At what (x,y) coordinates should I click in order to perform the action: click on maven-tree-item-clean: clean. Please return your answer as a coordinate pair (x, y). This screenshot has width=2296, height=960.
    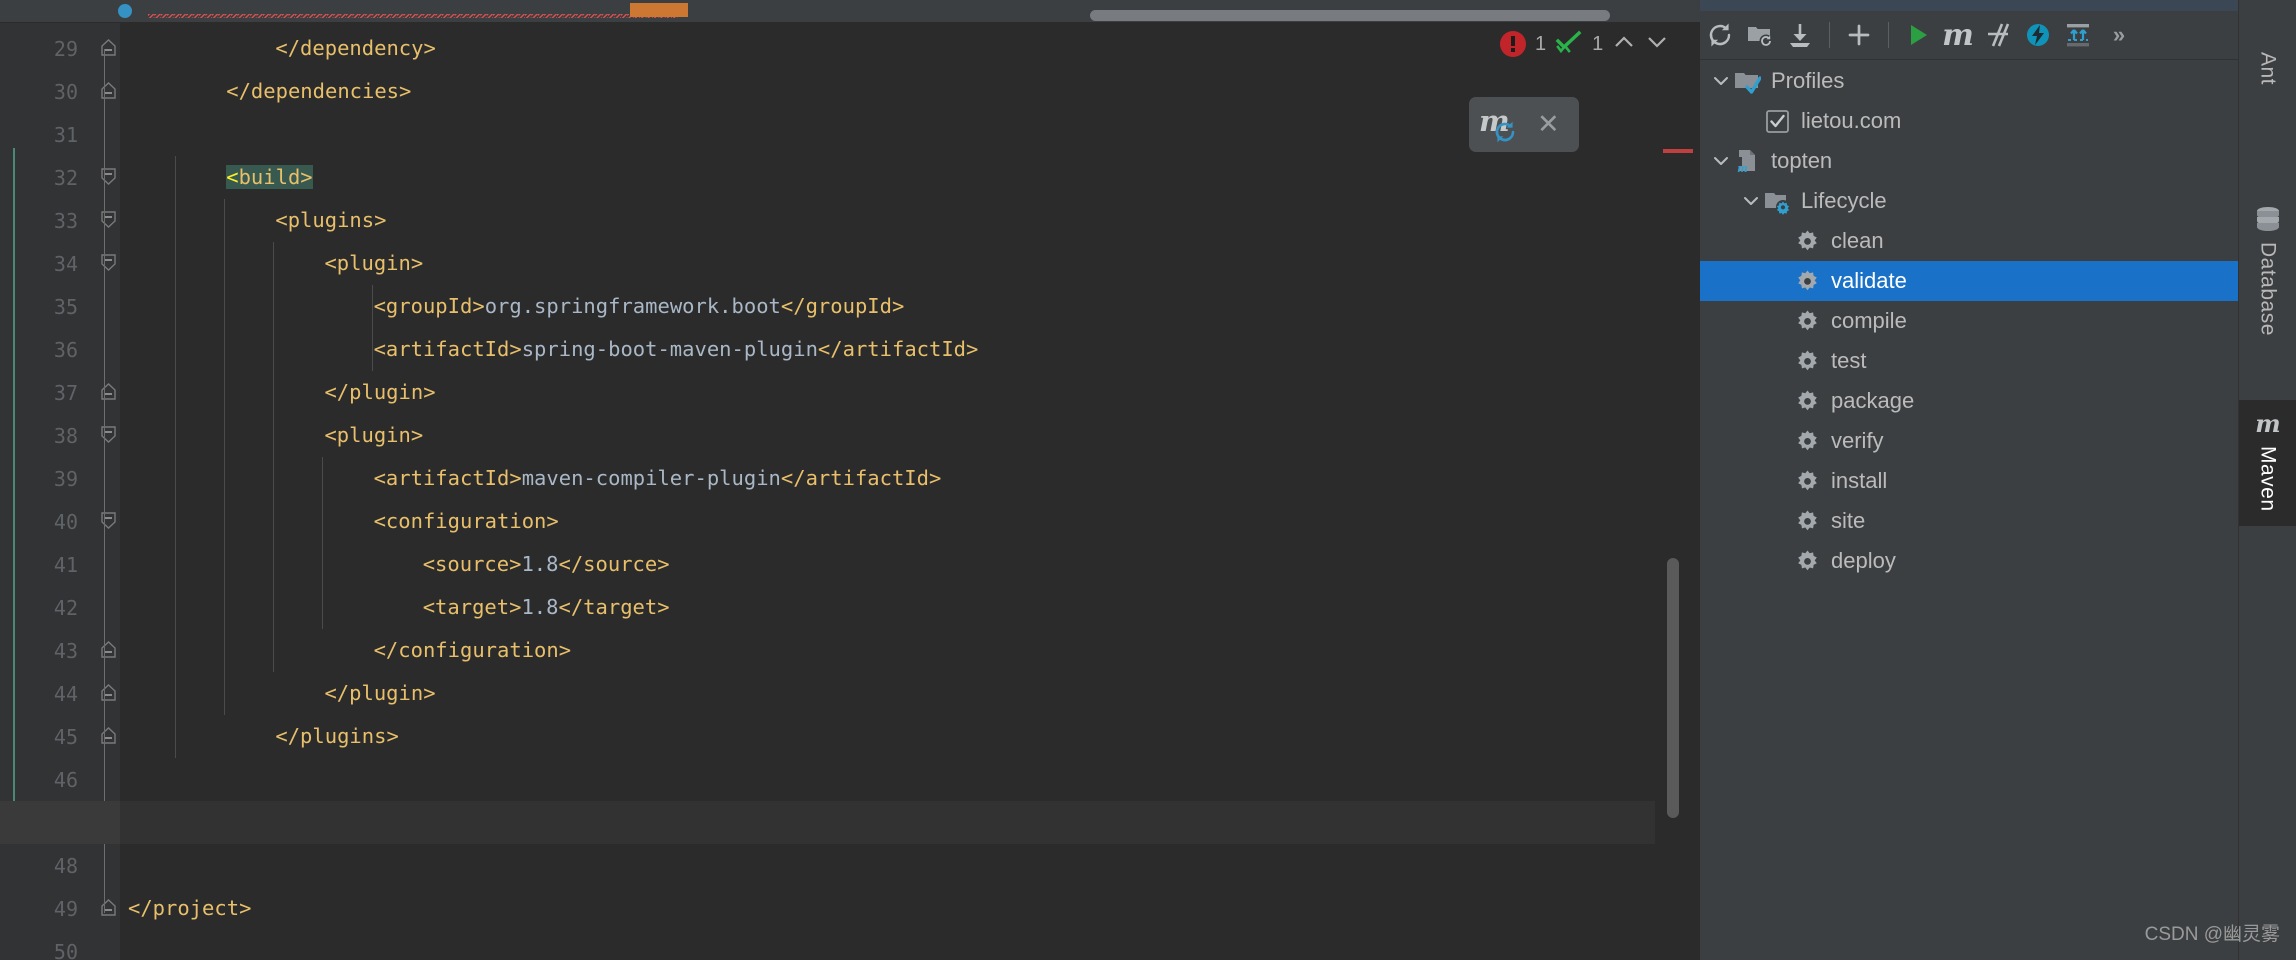
    Looking at the image, I should click on (1969, 241).